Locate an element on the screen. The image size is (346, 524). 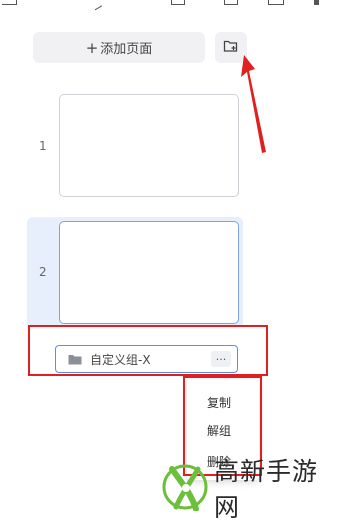
watermark-text: 高新手游网 is located at coordinates (266, 489).